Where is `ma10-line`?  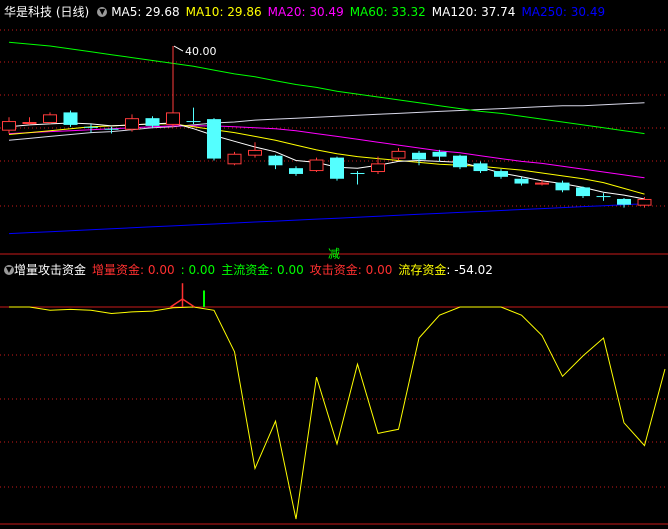 ma10-line is located at coordinates (326, 159).